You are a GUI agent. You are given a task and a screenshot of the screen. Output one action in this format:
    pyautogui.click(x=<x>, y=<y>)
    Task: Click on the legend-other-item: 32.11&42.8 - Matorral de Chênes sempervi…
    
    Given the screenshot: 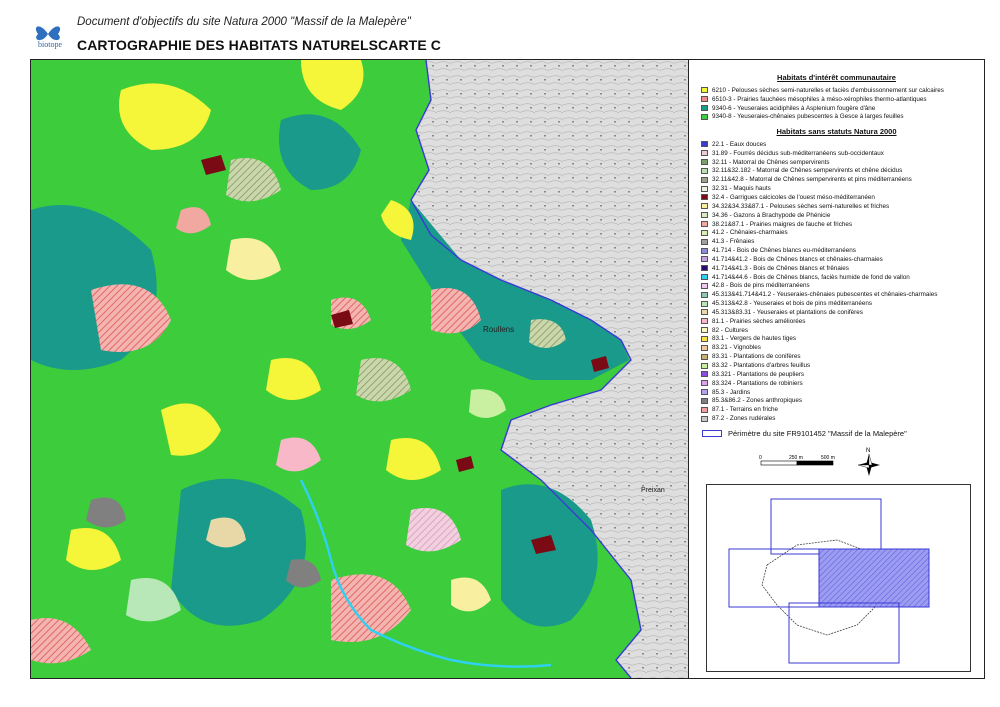 What is the action you would take?
    pyautogui.click(x=841, y=179)
    